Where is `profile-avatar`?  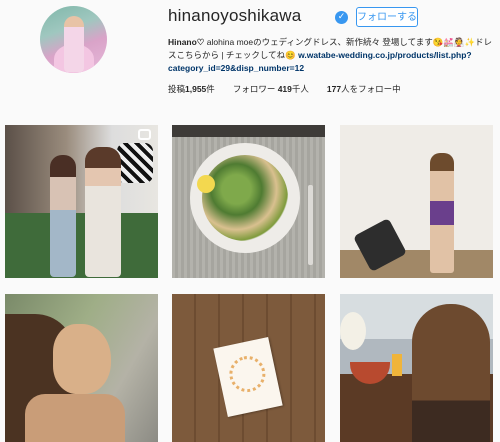 profile-avatar is located at coordinates (73, 39).